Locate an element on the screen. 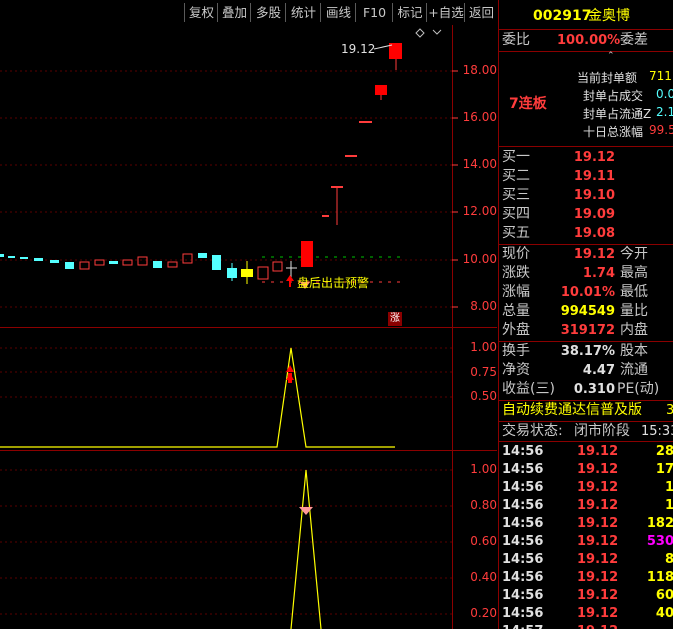  high-price-label: 19.12 is located at coordinates (358, 49).